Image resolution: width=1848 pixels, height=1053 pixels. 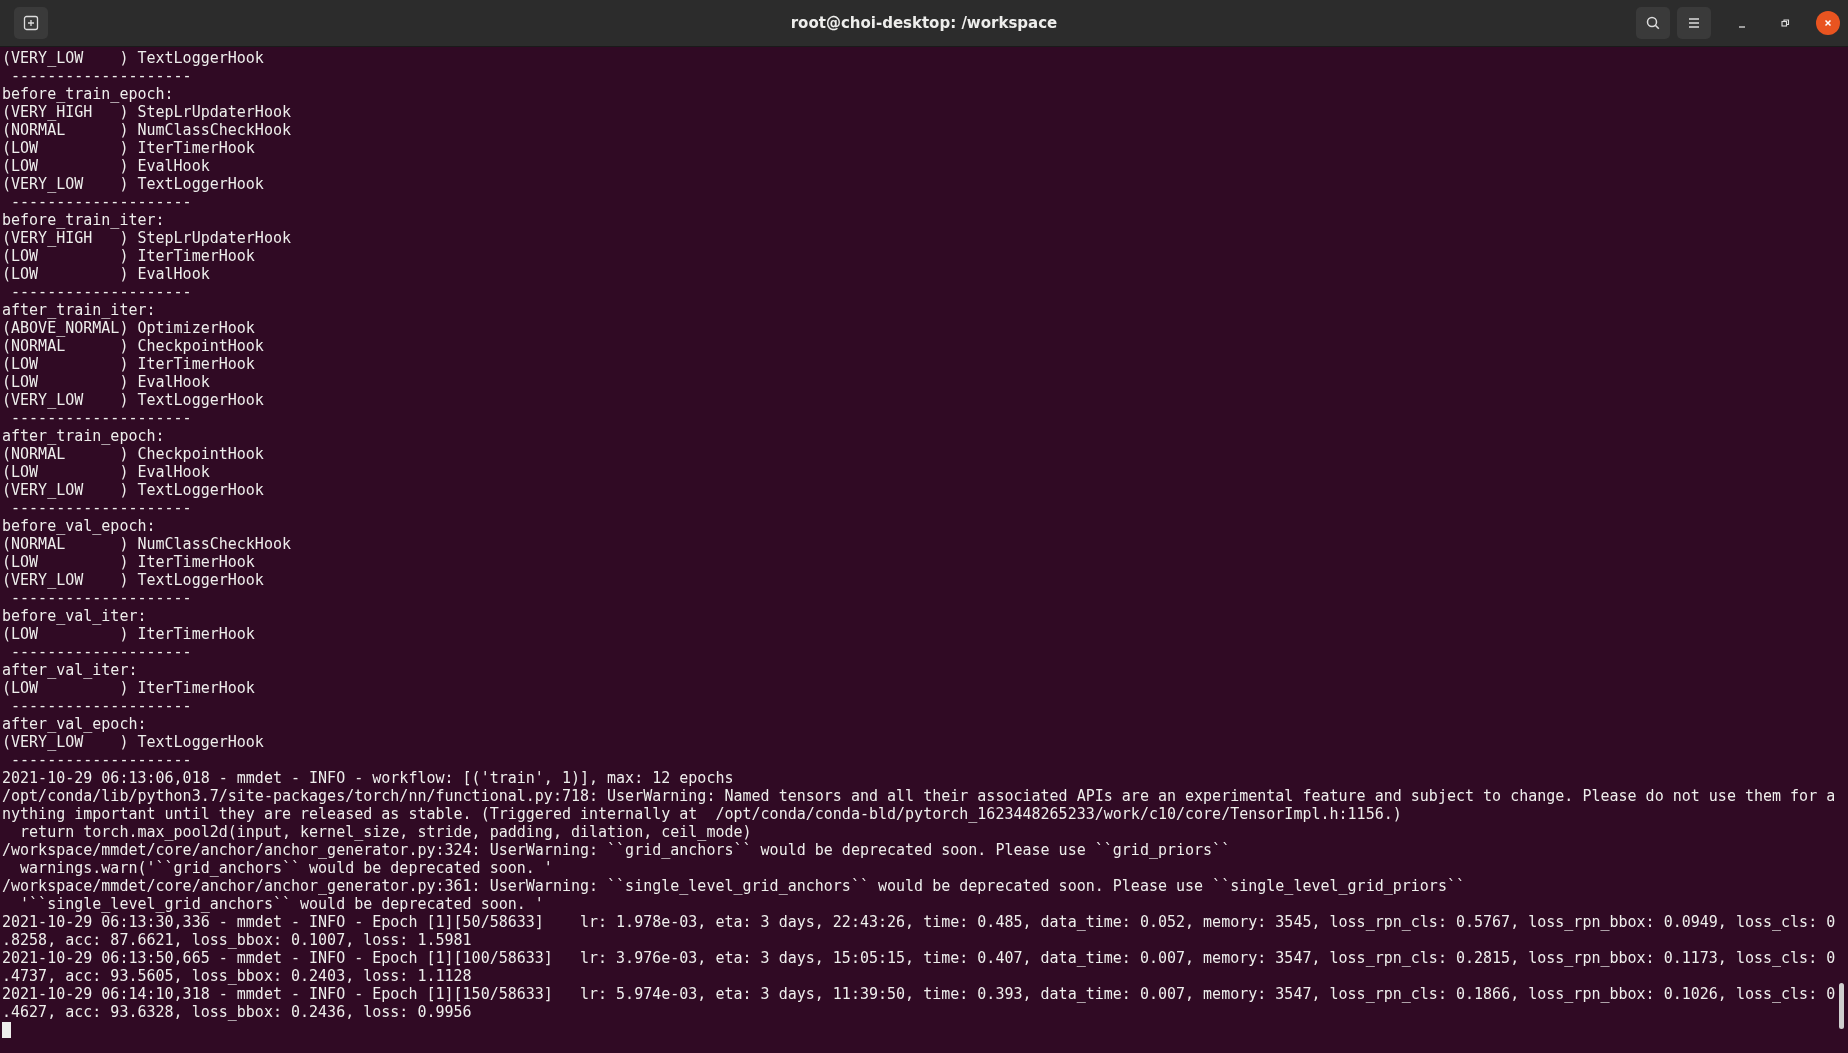 What do you see at coordinates (1841, 1006) in the screenshot?
I see `scrollbar-thumb` at bounding box center [1841, 1006].